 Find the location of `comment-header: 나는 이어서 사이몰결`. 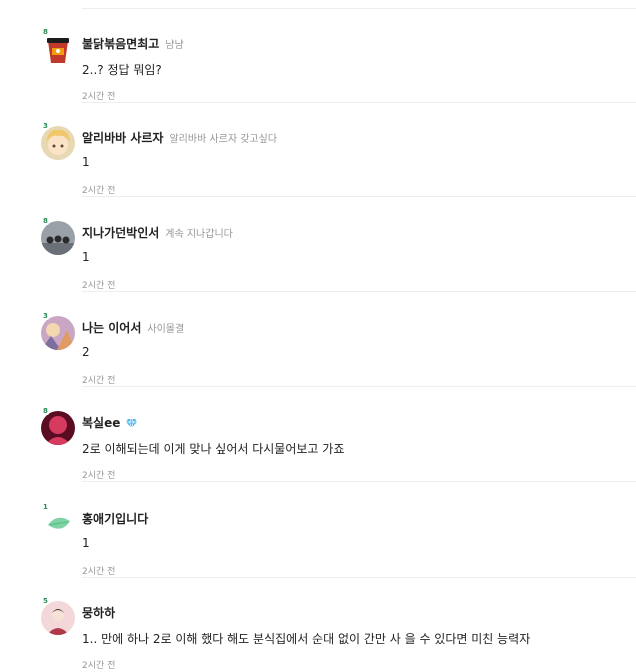

comment-header: 나는 이어서 사이몰결 is located at coordinates (133, 326).